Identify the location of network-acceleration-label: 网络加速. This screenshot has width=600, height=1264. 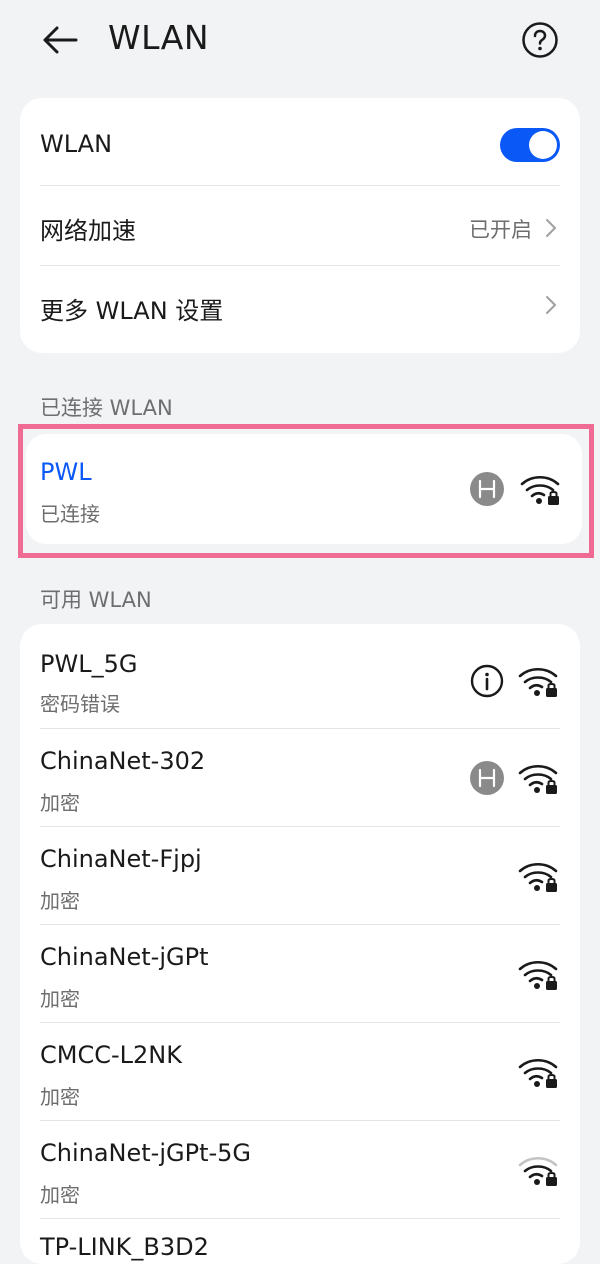
(88, 231).